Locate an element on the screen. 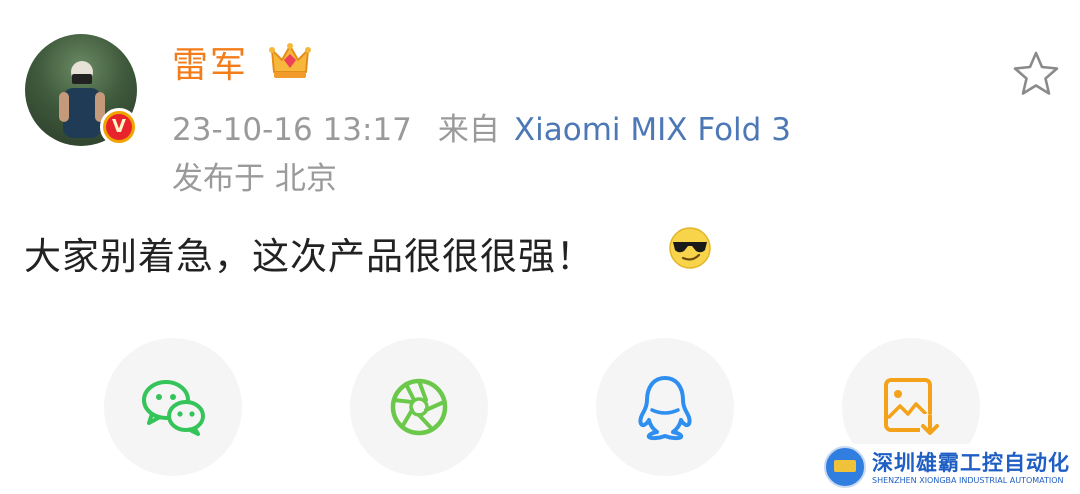  moments-icon is located at coordinates (419, 407).